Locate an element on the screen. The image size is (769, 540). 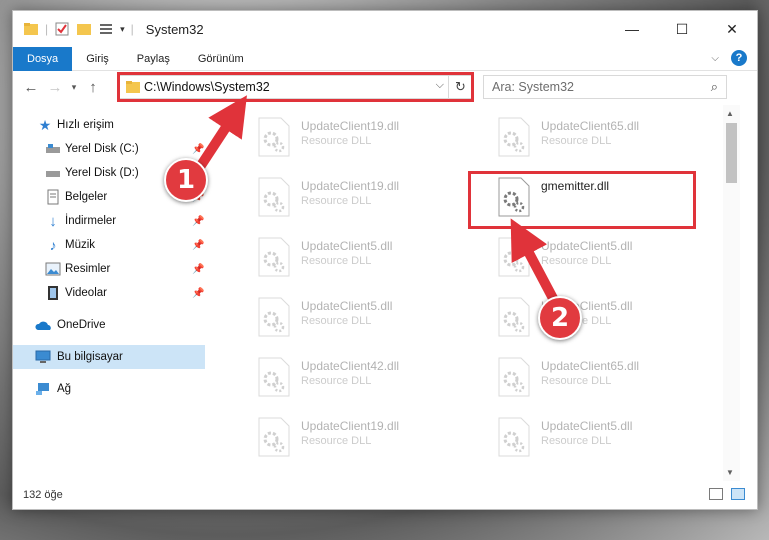
sidebar-item-downloads: ↓ İndirmeler 📌 is located at coordinates (109, 221).